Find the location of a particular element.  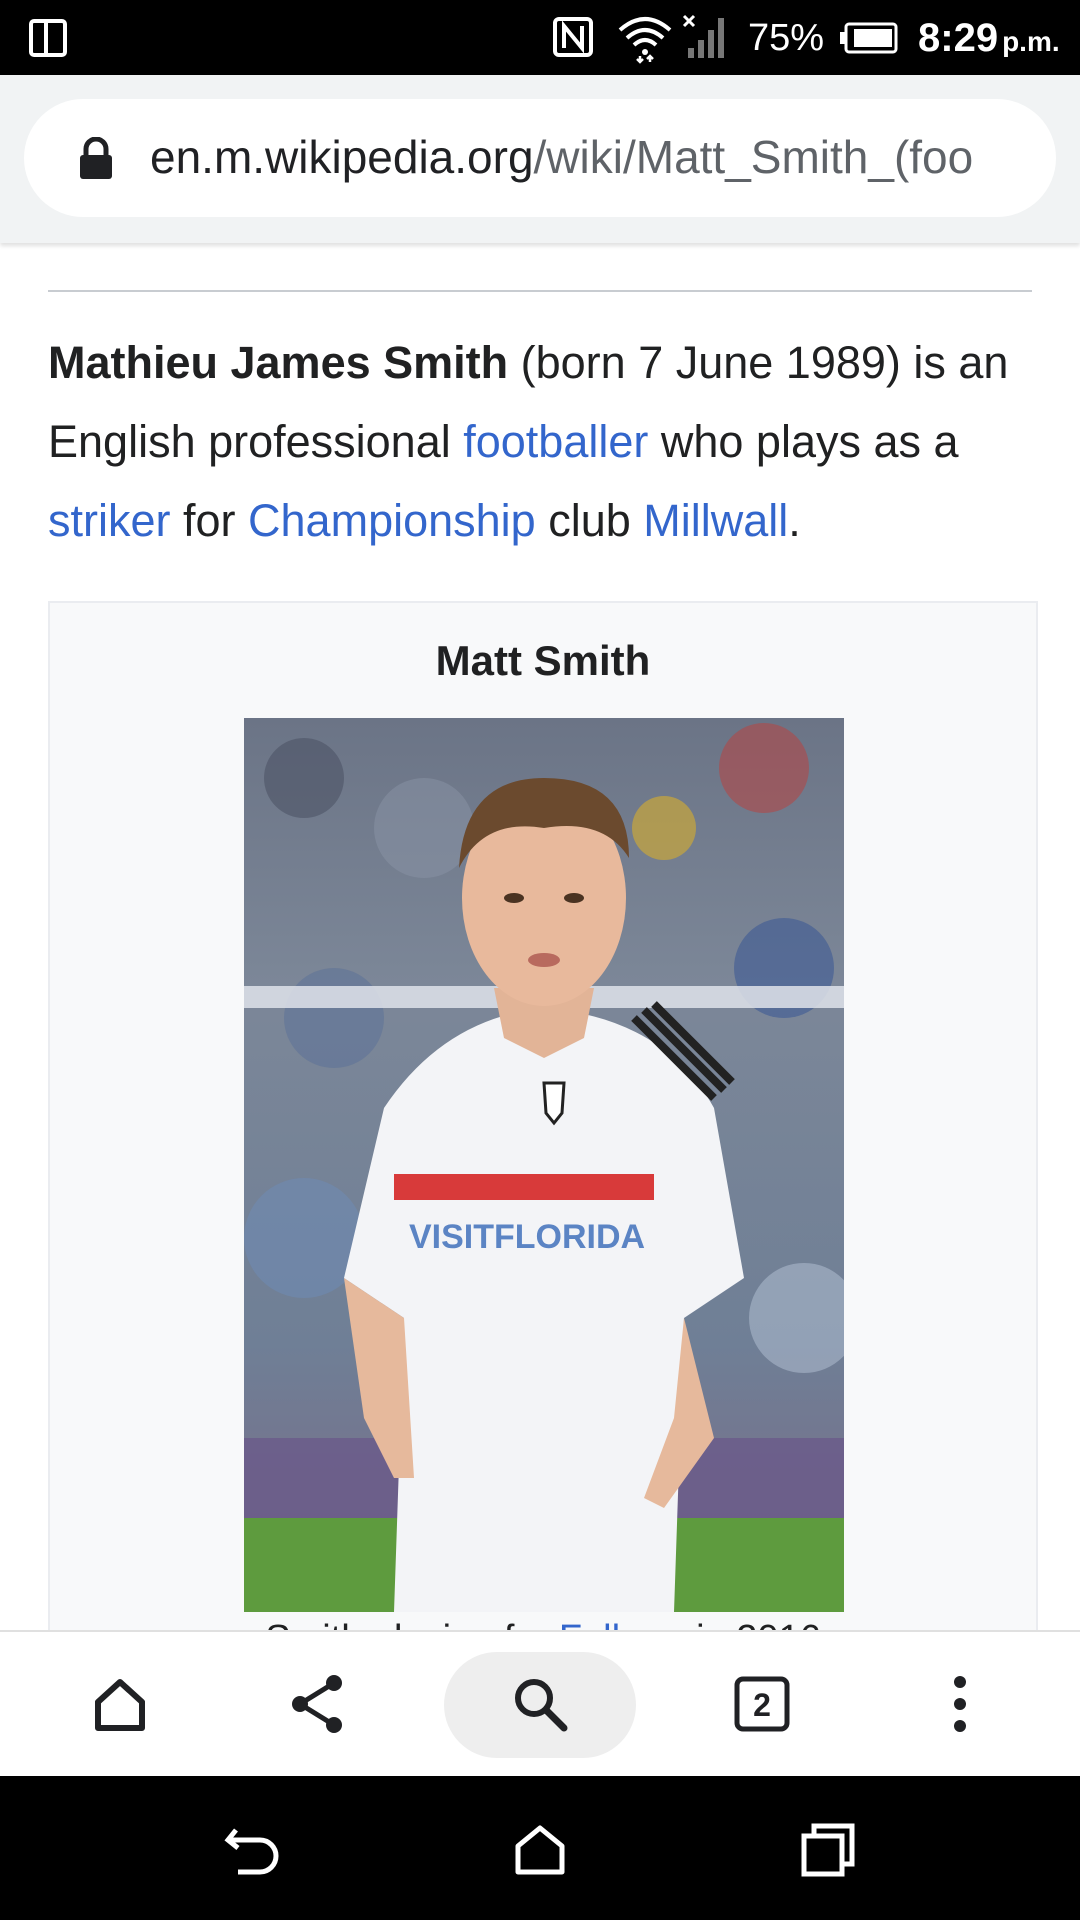

tabs-icon: 2 is located at coordinates (762, 1704).